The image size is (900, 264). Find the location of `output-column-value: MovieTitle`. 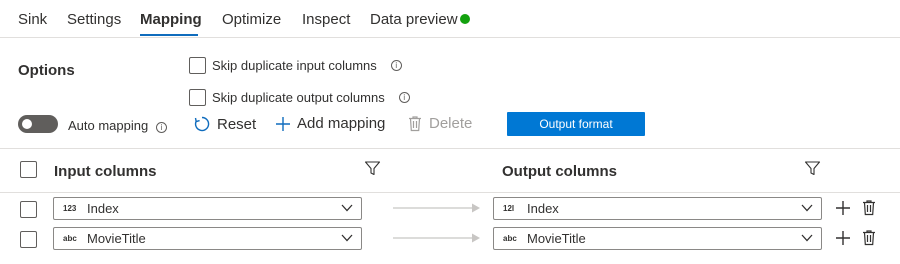

output-column-value: MovieTitle is located at coordinates (556, 238).